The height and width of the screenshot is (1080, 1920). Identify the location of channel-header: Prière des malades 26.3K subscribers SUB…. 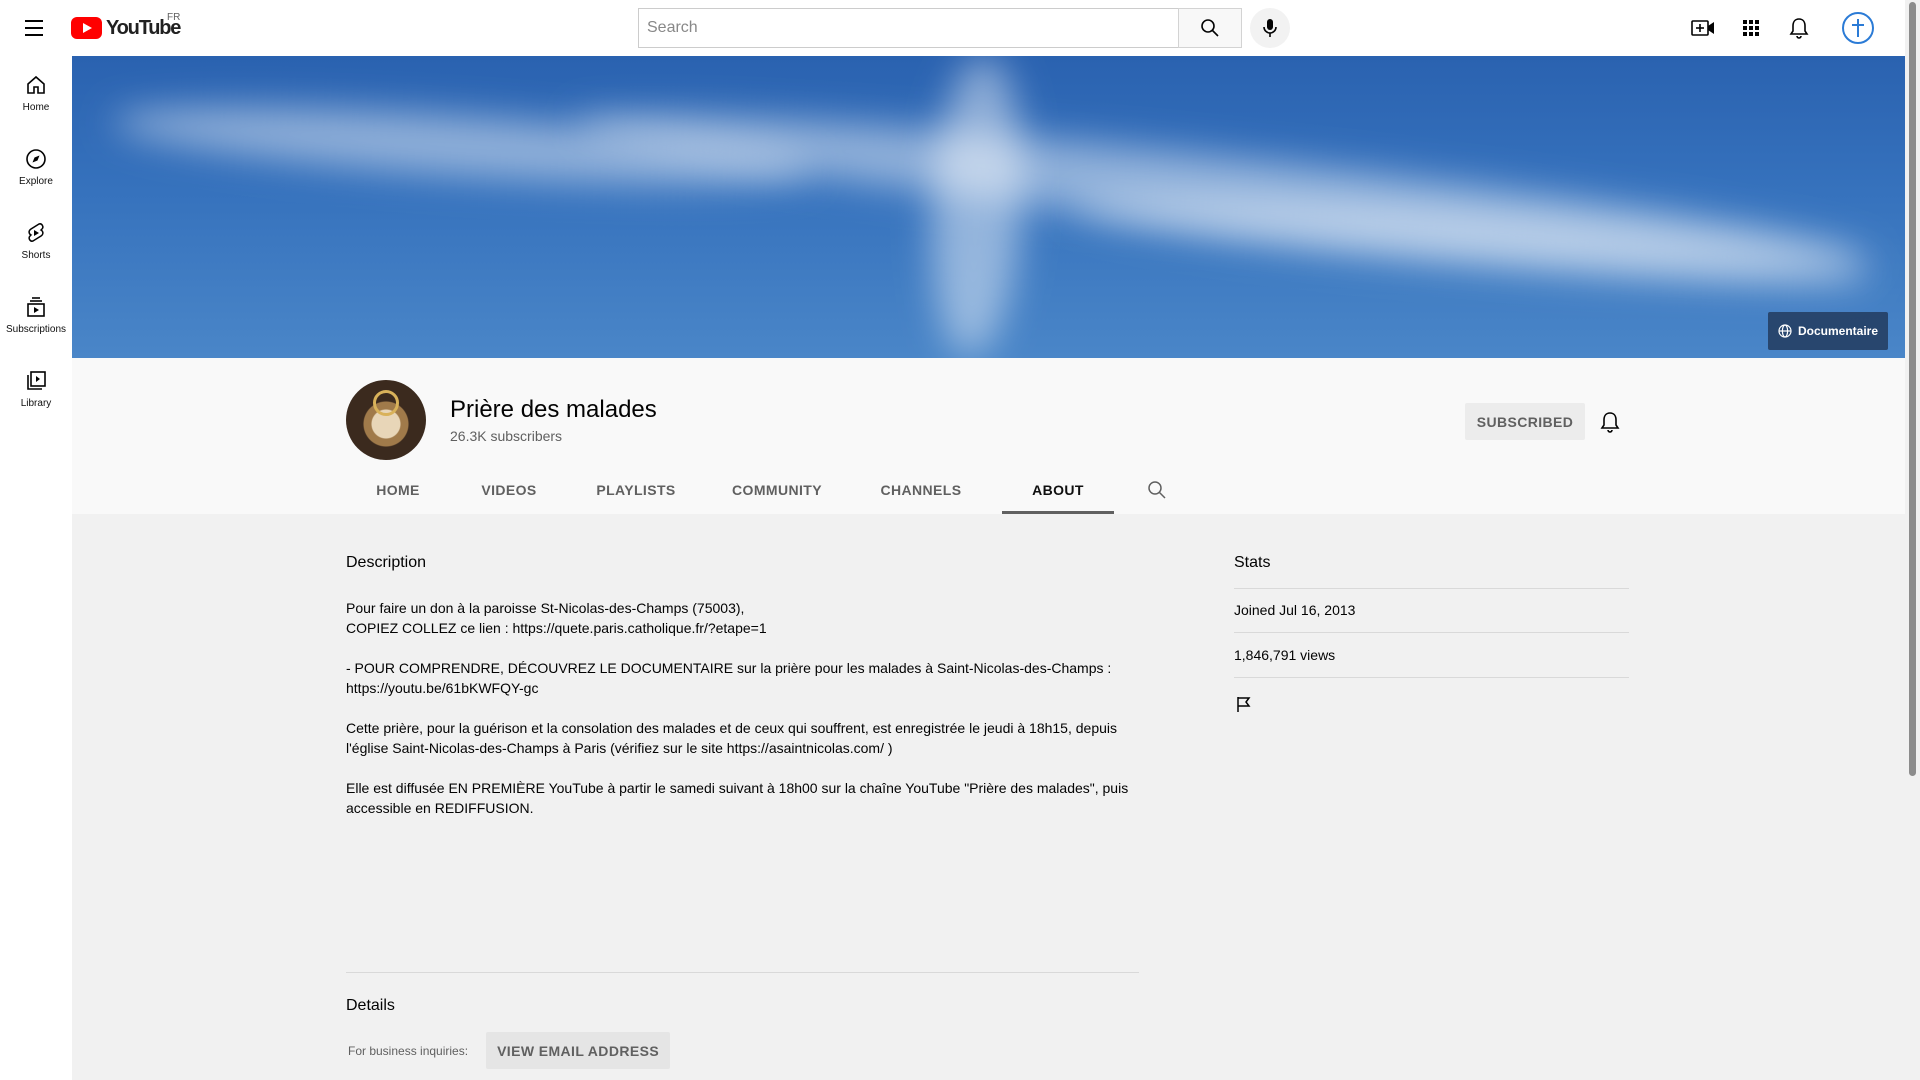
(988, 436).